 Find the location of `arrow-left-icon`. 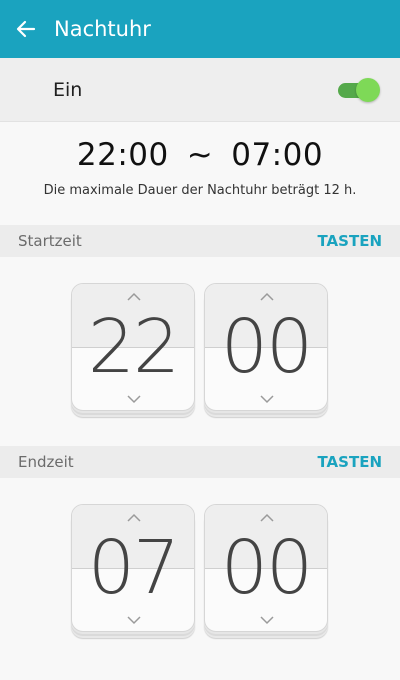

arrow-left-icon is located at coordinates (26, 29).